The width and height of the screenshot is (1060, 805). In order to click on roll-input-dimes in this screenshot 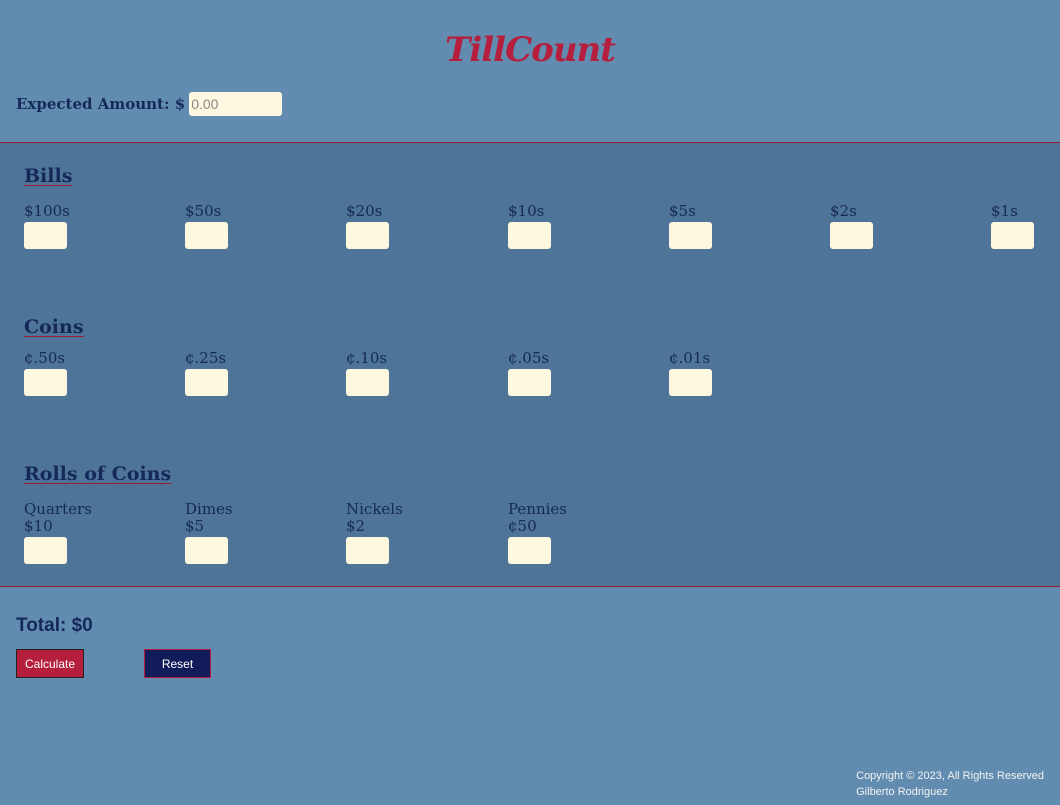, I will do `click(206, 550)`.